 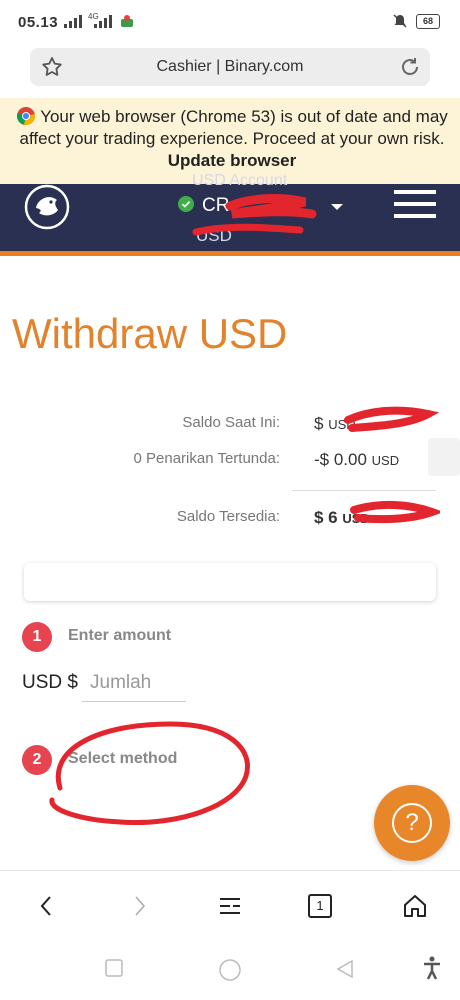 I want to click on forward-icon, so click(x=139, y=906).